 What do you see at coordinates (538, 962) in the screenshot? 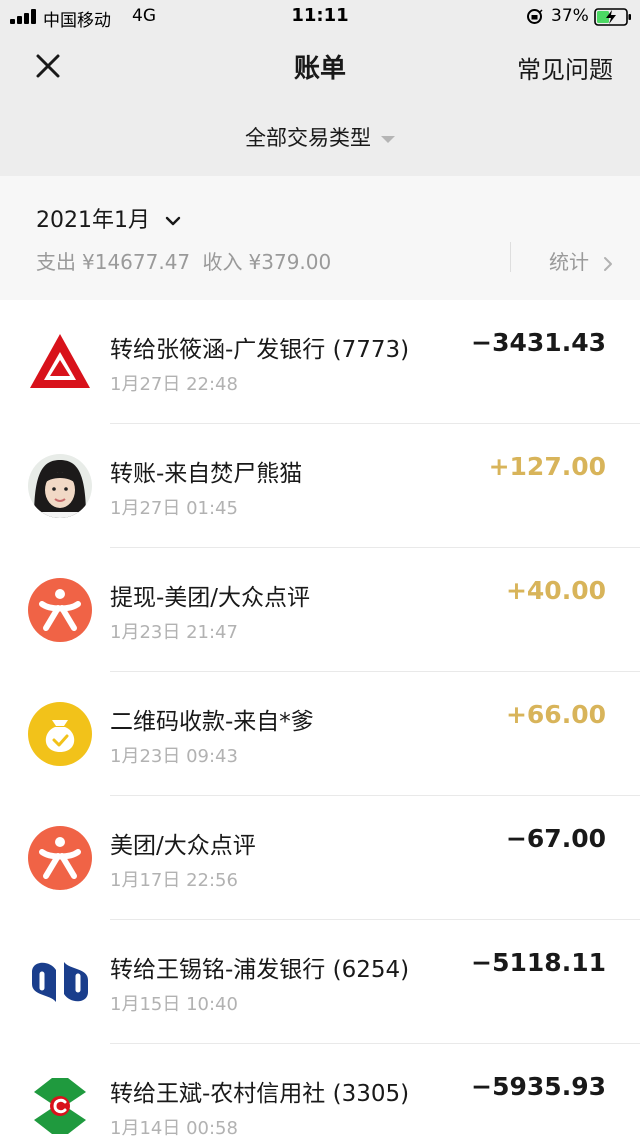
I see `transaction-amount: −5118.11` at bounding box center [538, 962].